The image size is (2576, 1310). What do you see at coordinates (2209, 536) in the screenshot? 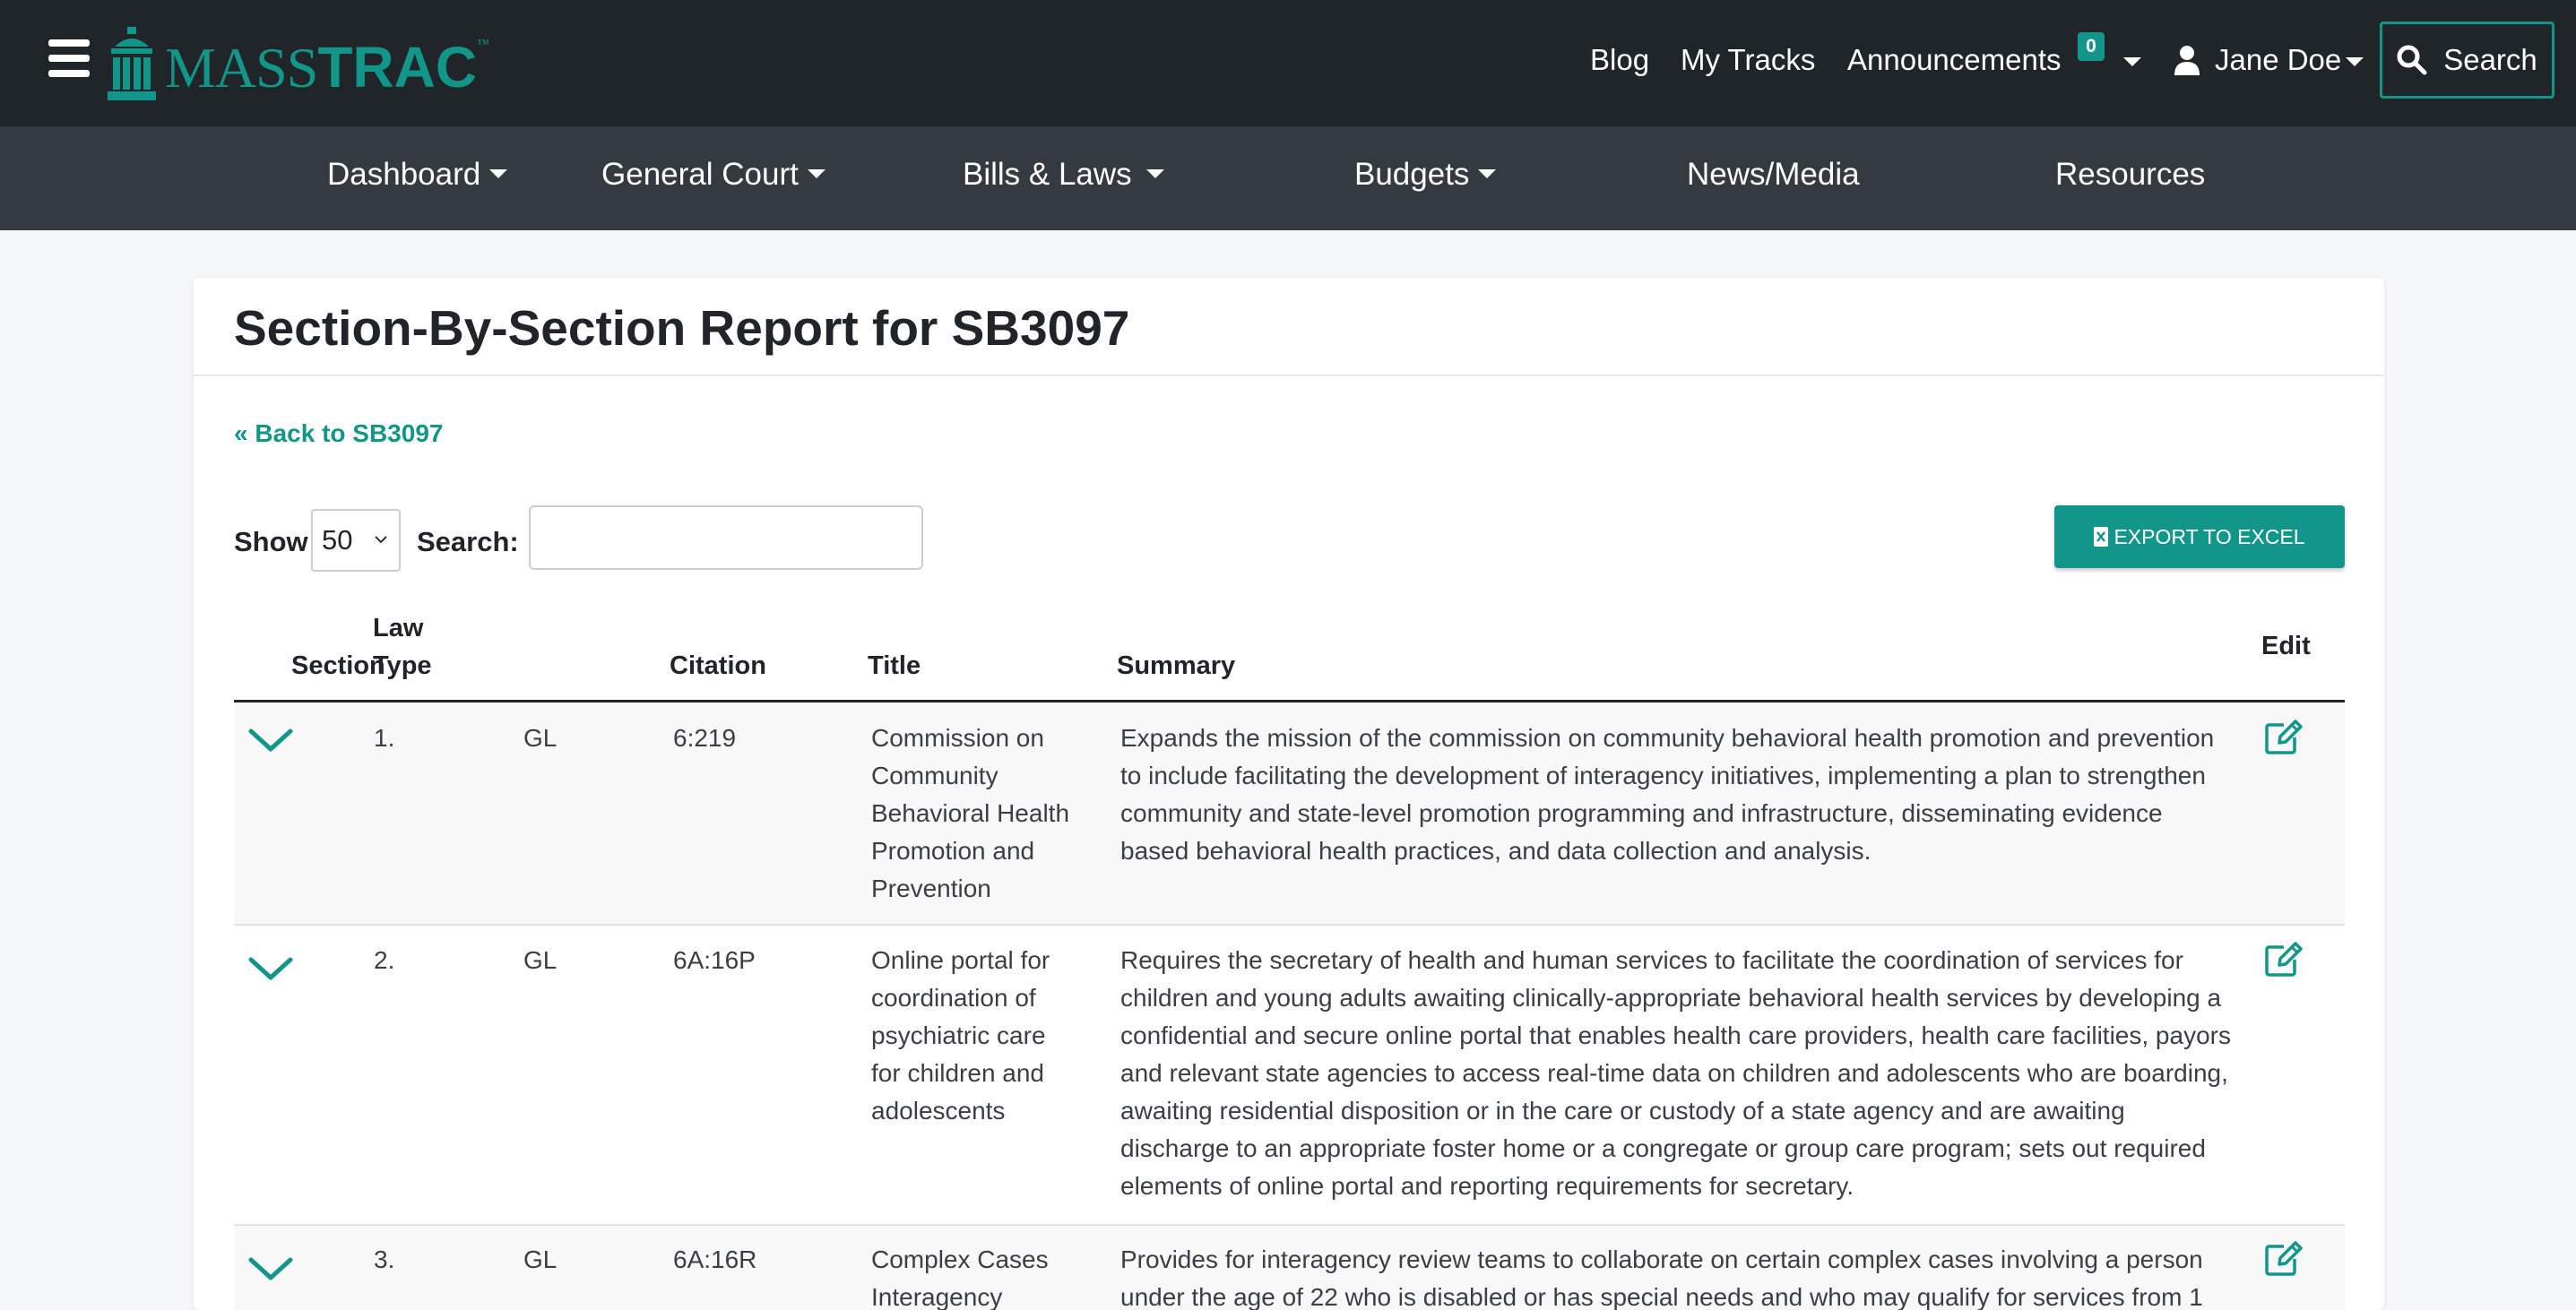
I see `export-button-label: EXPORT TO EXCEL` at bounding box center [2209, 536].